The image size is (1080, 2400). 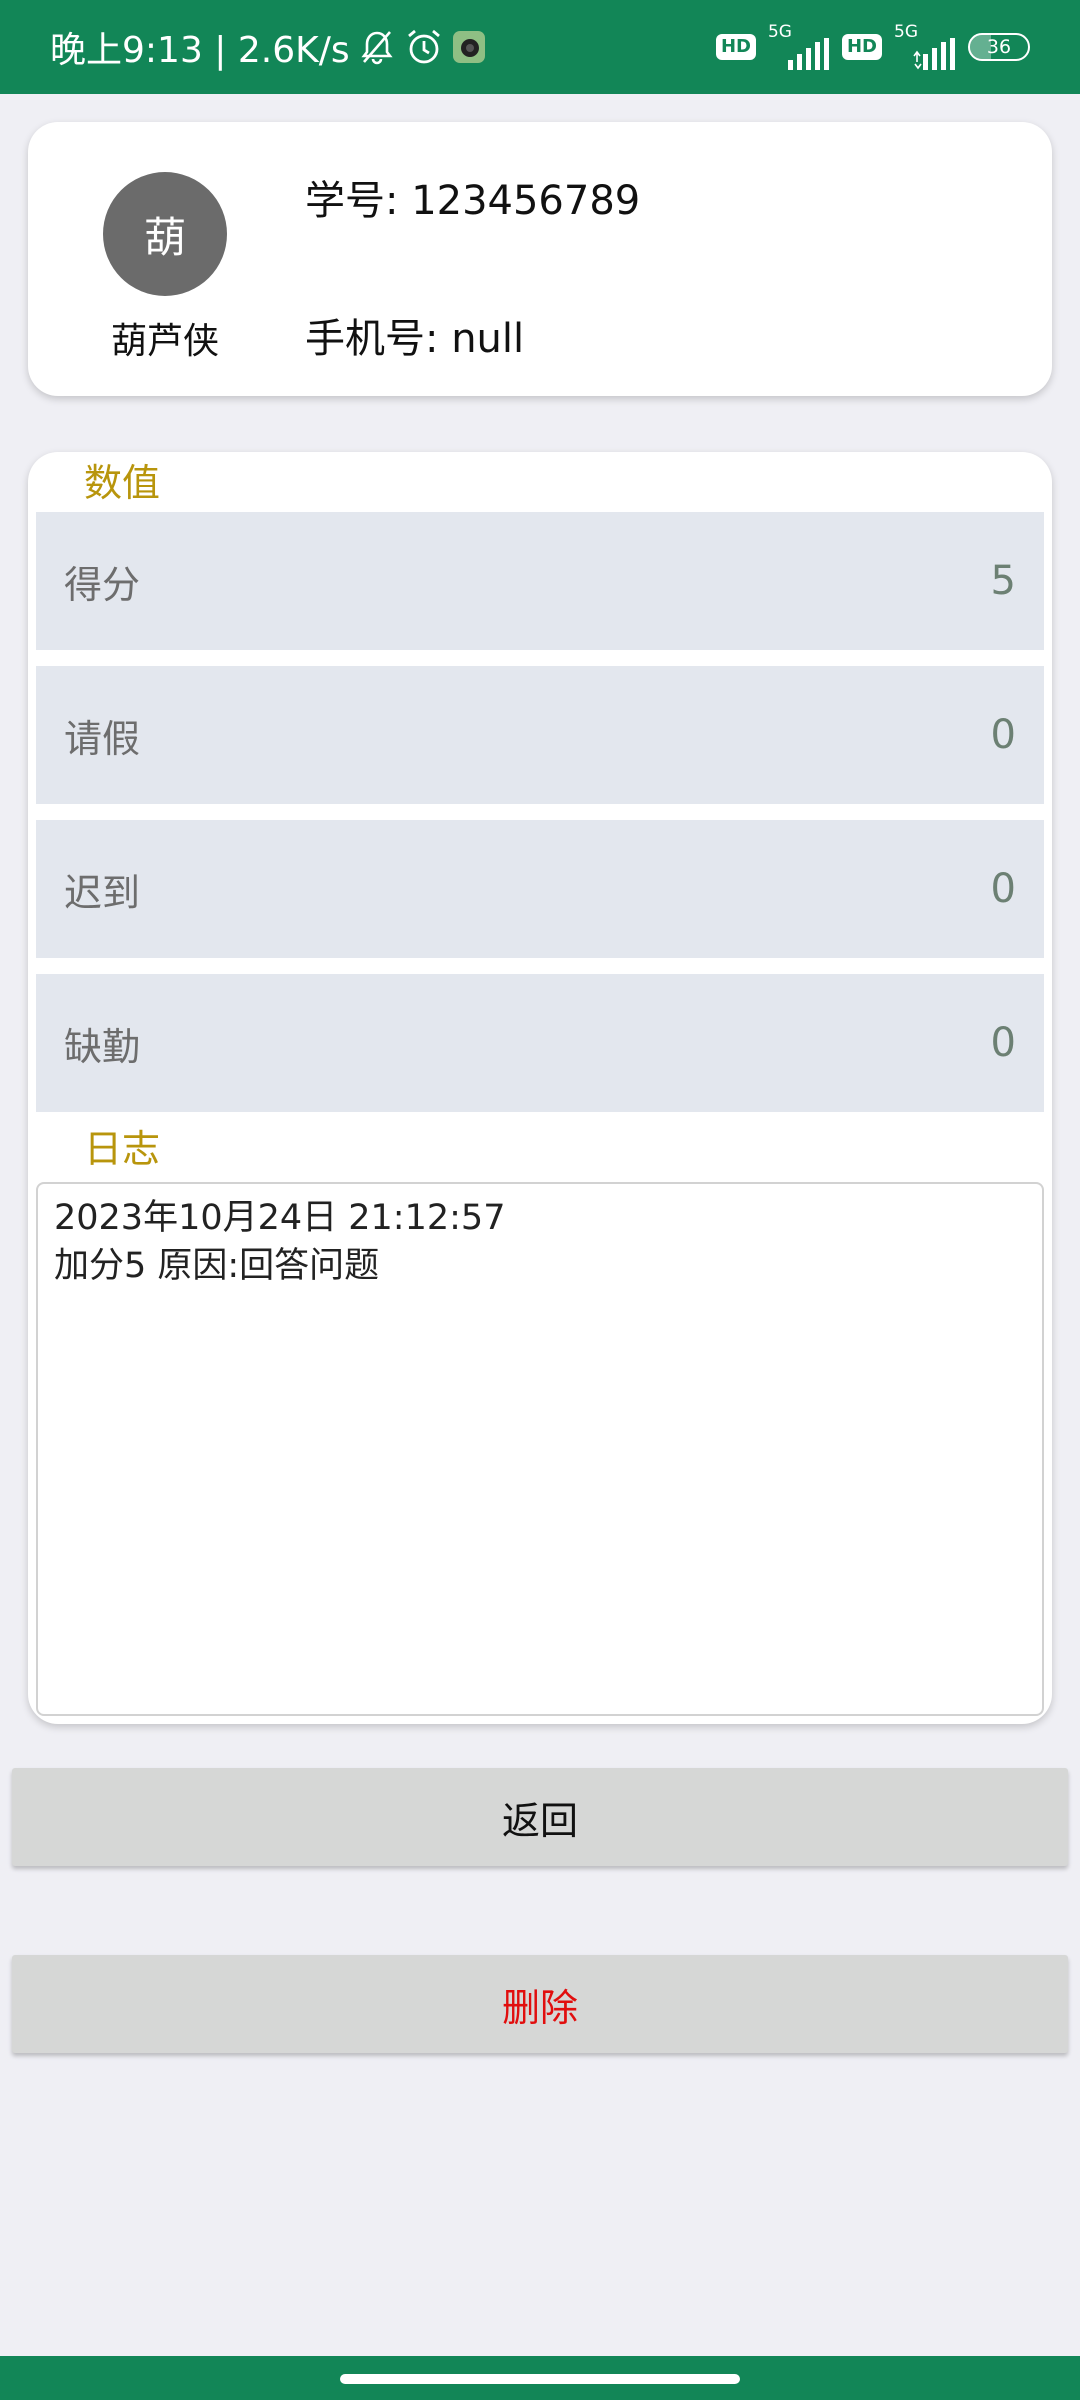 I want to click on student-name: 葫芦侠, so click(x=164, y=341).